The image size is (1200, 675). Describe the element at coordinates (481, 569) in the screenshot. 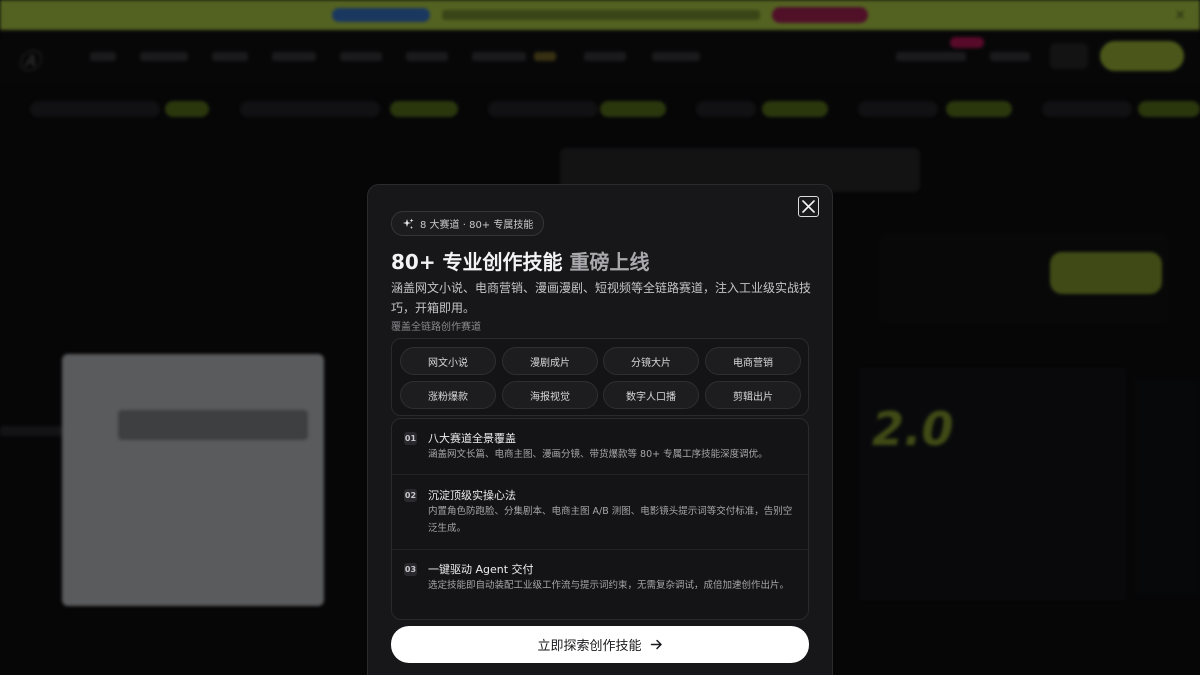

I see `feature-title: 一键驱动 Agent 交付` at that location.